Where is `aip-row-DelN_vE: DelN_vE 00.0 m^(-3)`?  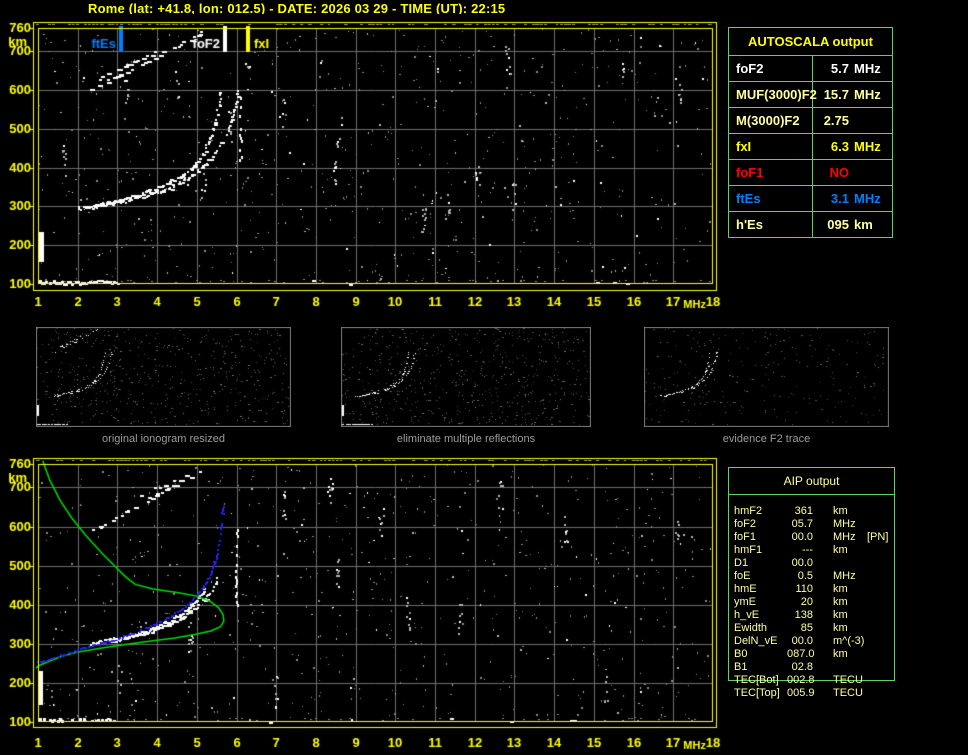 aip-row-DelN_vE: DelN_vE 00.0 m^(-3) is located at coordinates (799, 641).